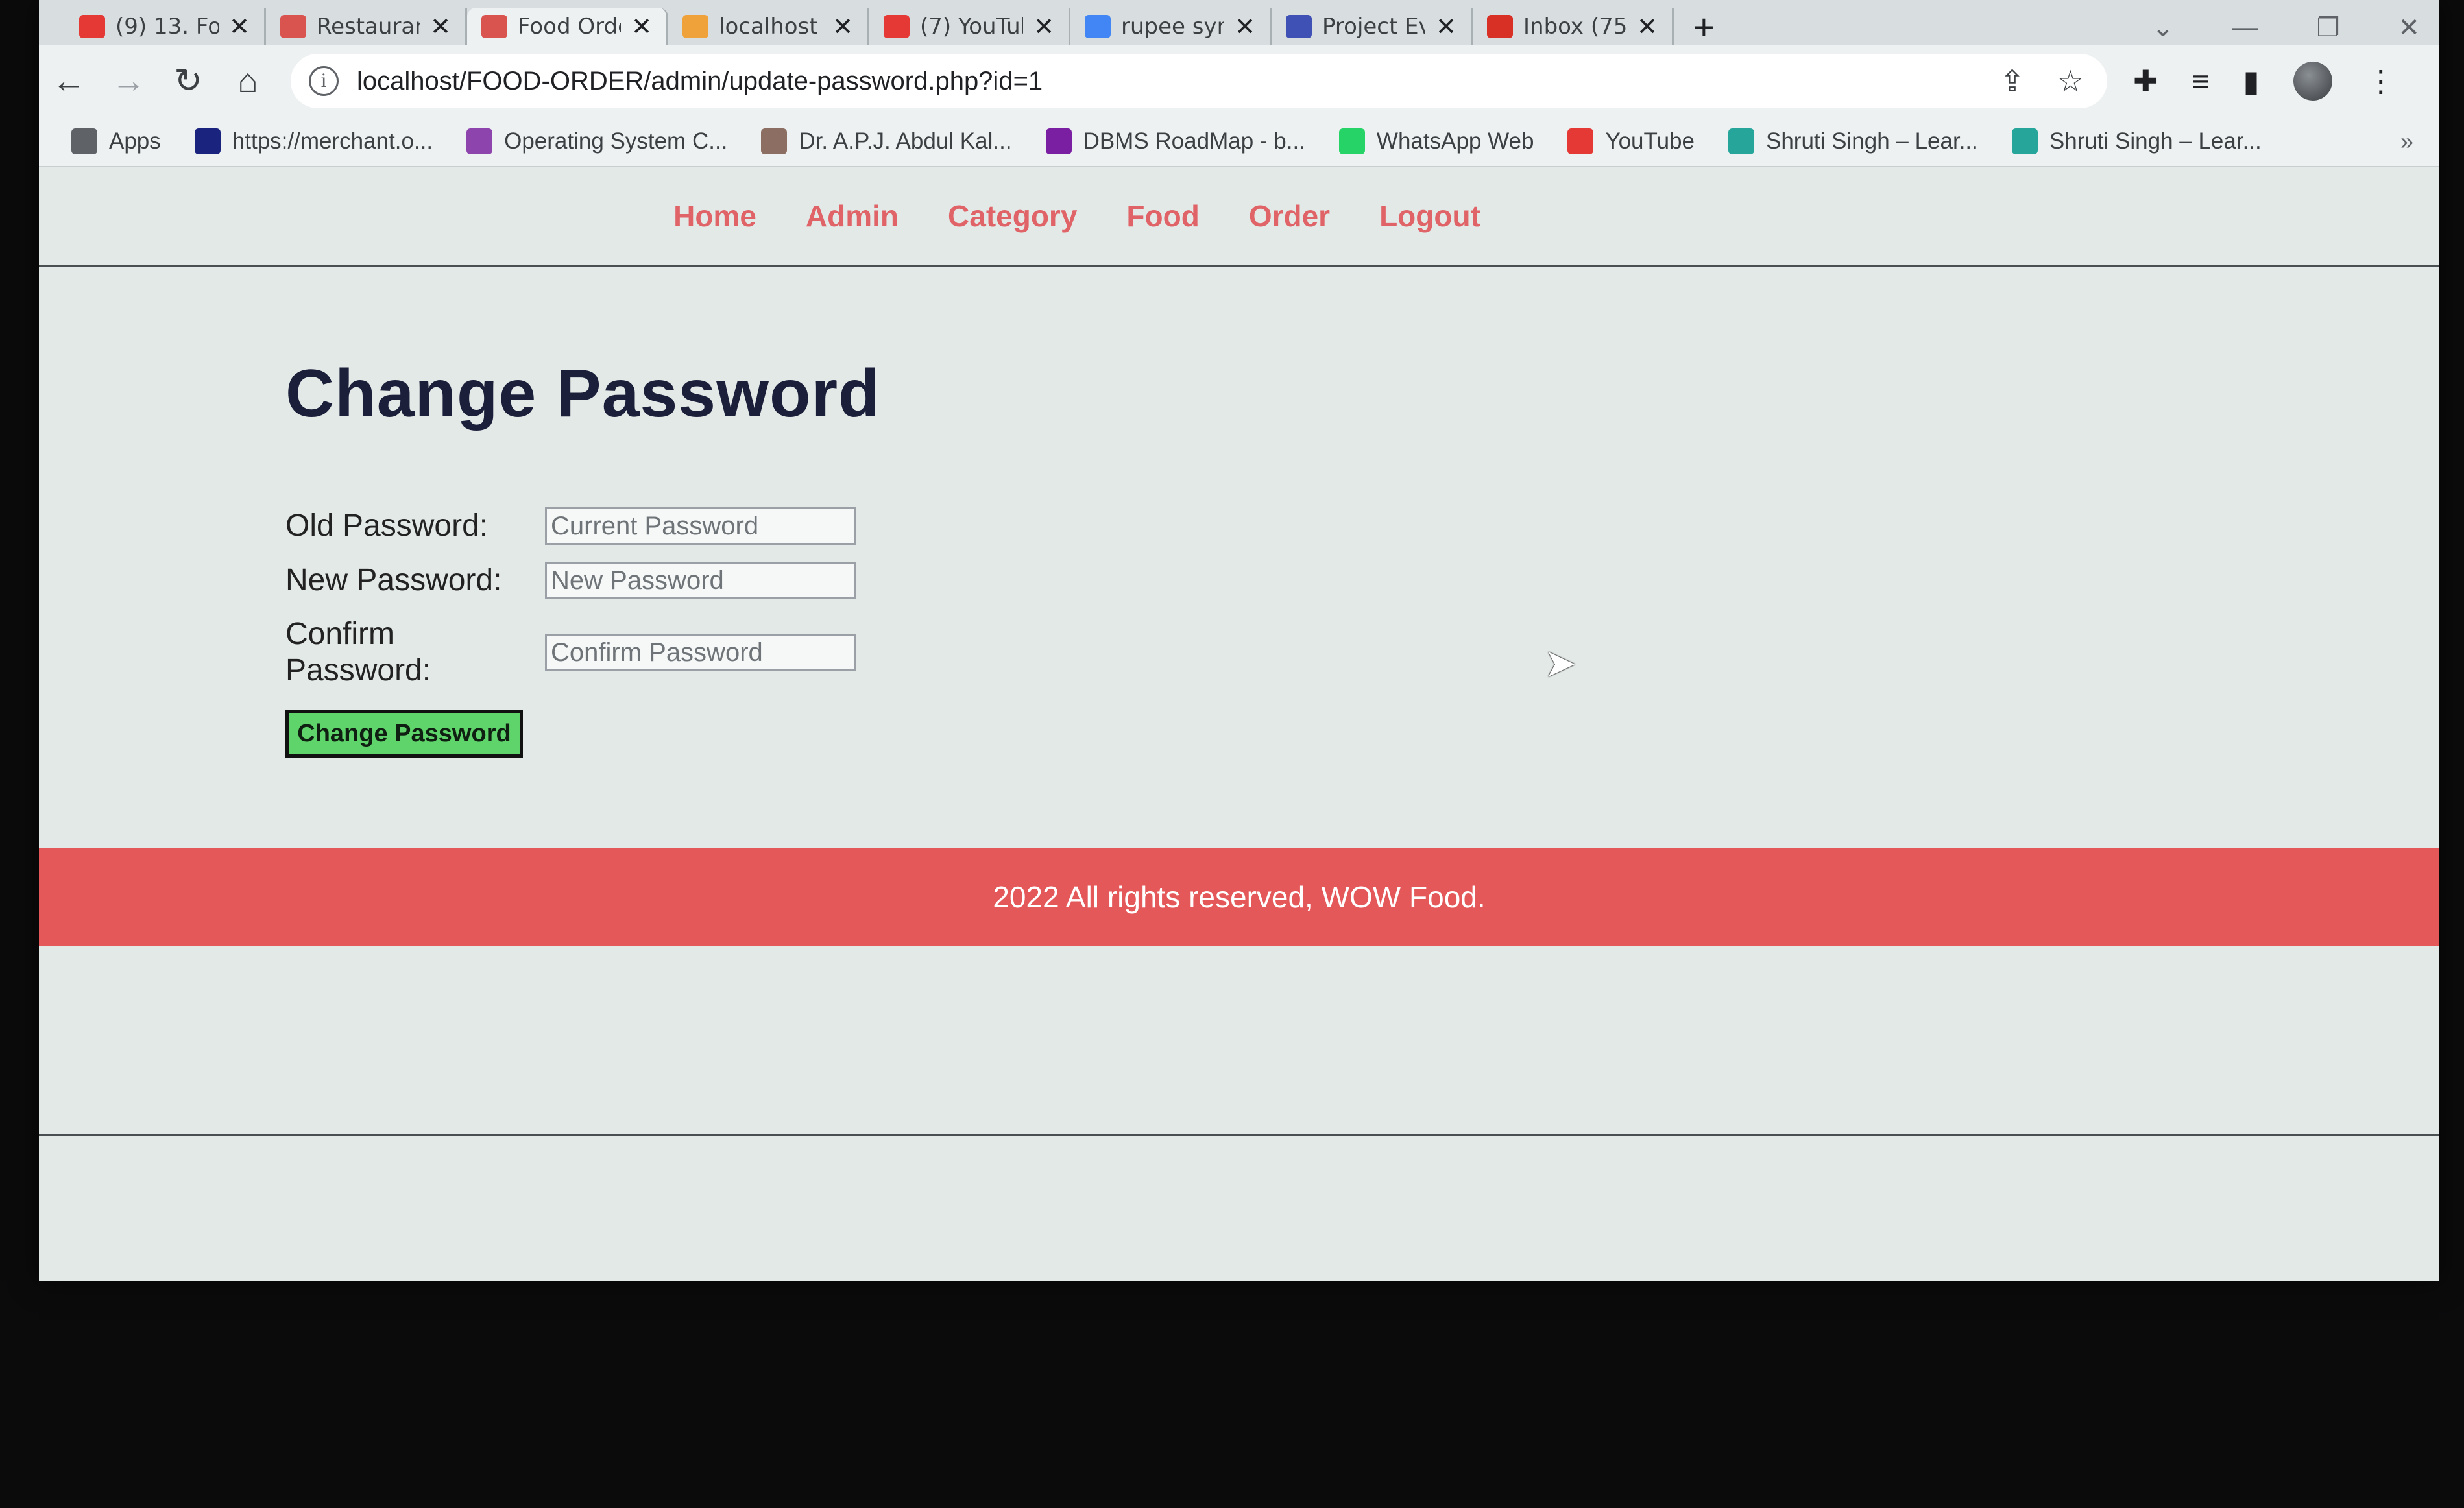 This screenshot has height=1508, width=2464. I want to click on top-menu: Home Admin Category Food Order Logout, so click(1239, 217).